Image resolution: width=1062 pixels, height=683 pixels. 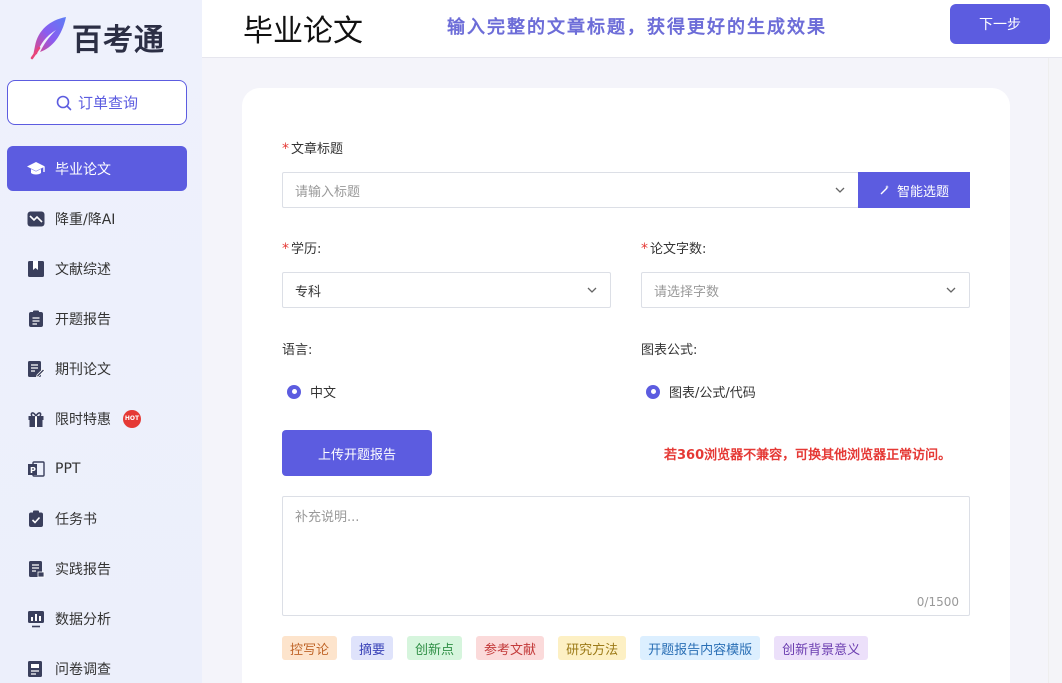 I want to click on top-header: 毕业论文 输入完整的文章标题，获得更好的生成效果 下一步, so click(x=632, y=29).